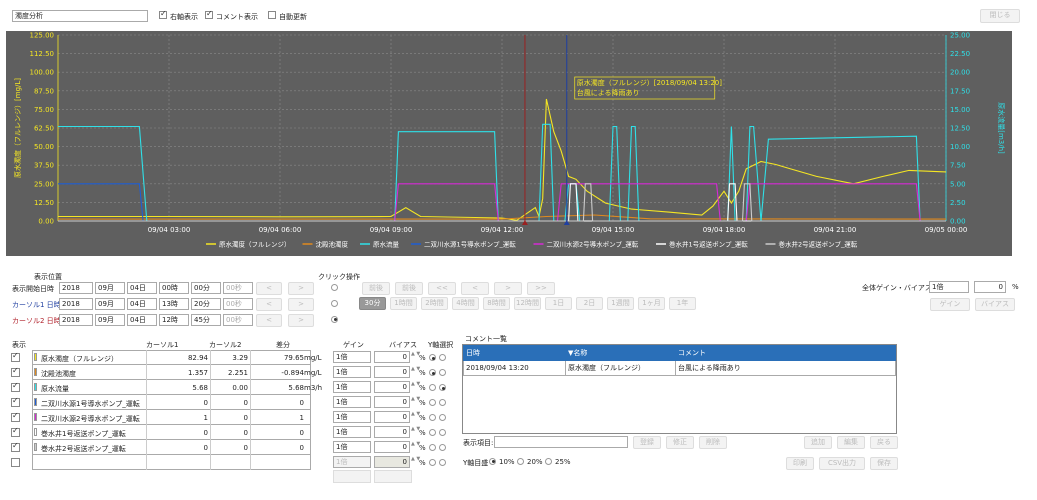 Image resolution: width=1037 pixels, height=500 pixels. What do you see at coordinates (496, 303) in the screenshot?
I see `range-button-4: 8時間` at bounding box center [496, 303].